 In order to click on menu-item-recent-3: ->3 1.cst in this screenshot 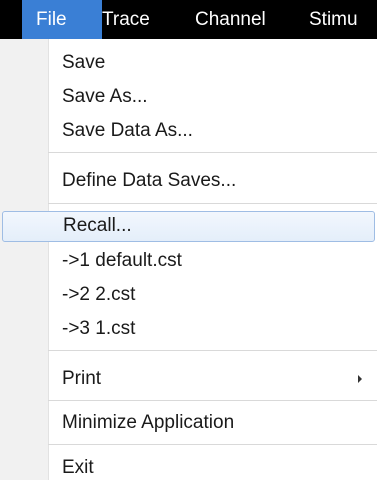, I will do `click(188, 329)`.